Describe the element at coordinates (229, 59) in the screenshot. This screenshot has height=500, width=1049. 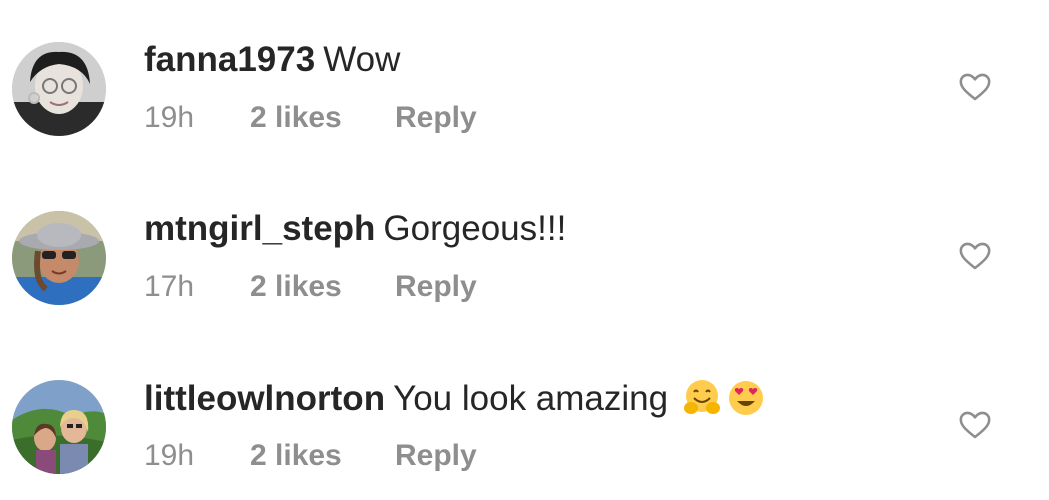
I see `username: fanna1973` at that location.